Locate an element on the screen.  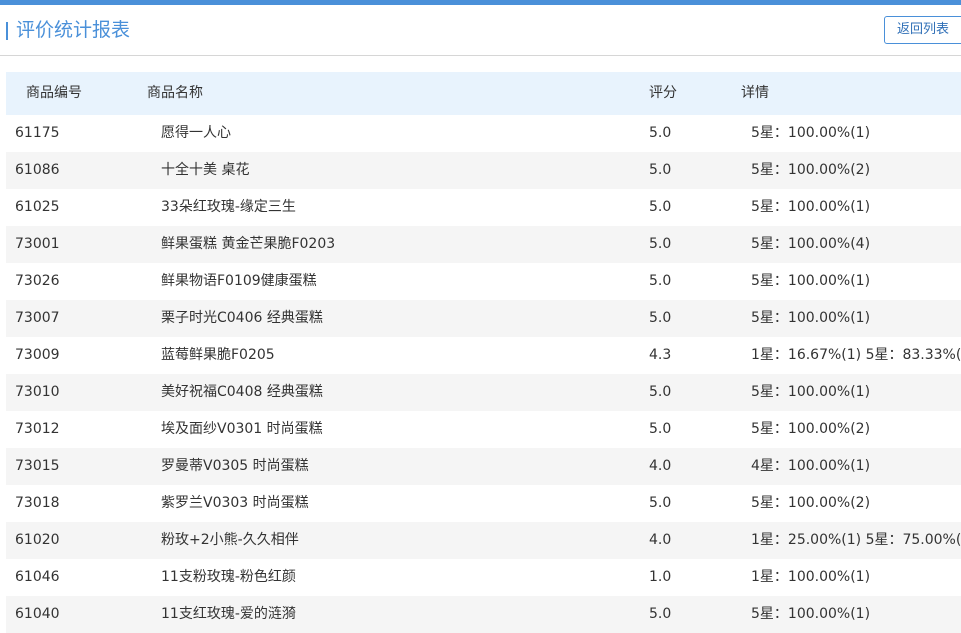
table-row: 73001 鲜果蛋糕 黄金芒果脆F0203 5.0 5星：100.00%(4) is located at coordinates (483, 244).